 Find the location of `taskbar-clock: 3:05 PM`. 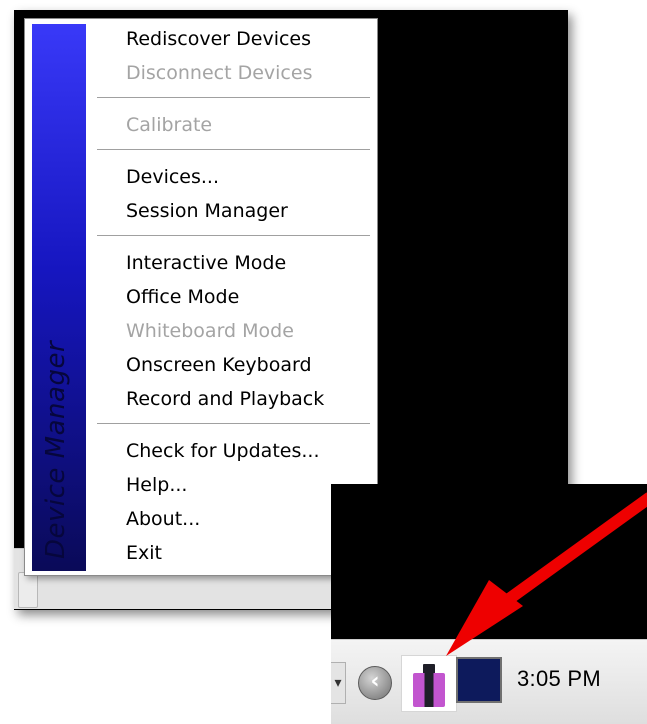

taskbar-clock: 3:05 PM is located at coordinates (559, 679).